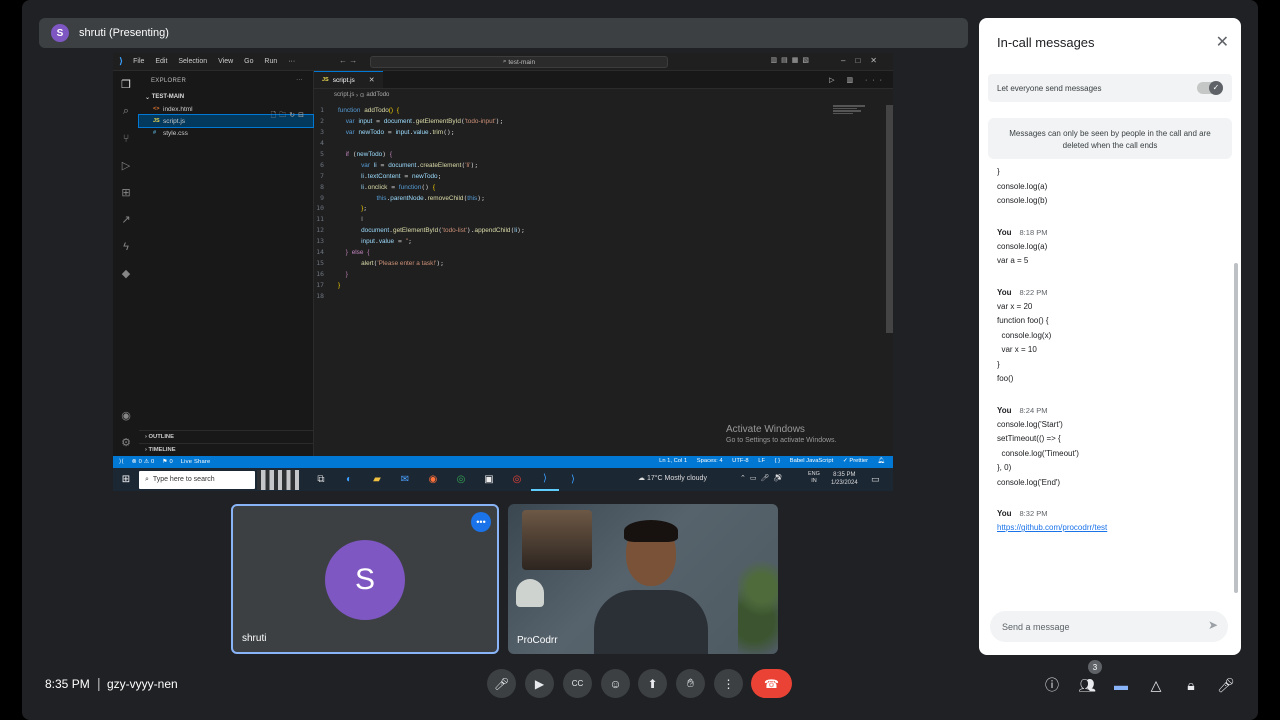 The width and height of the screenshot is (1280, 720). Describe the element at coordinates (225, 61) in the screenshot. I see `menu-view: View` at that location.